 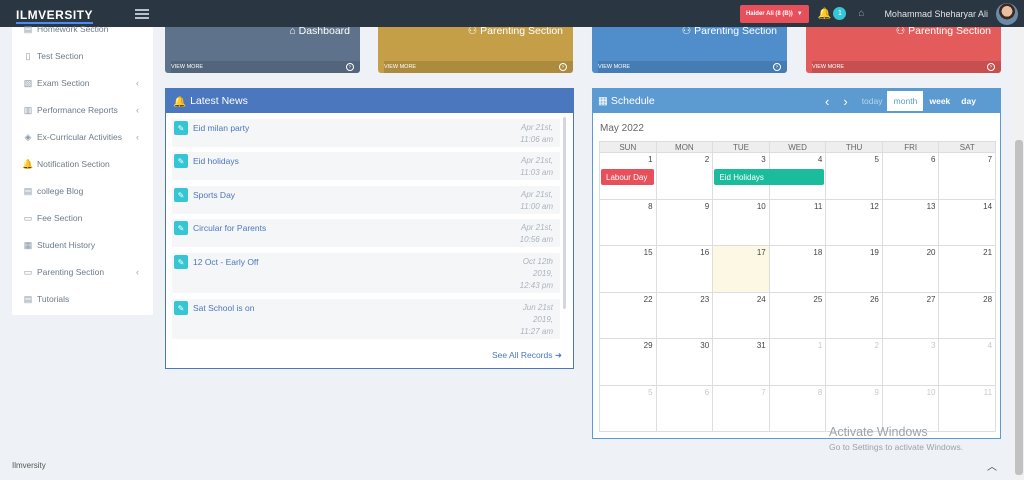 I want to click on calendar-day-cell: 30, so click(x=685, y=362).